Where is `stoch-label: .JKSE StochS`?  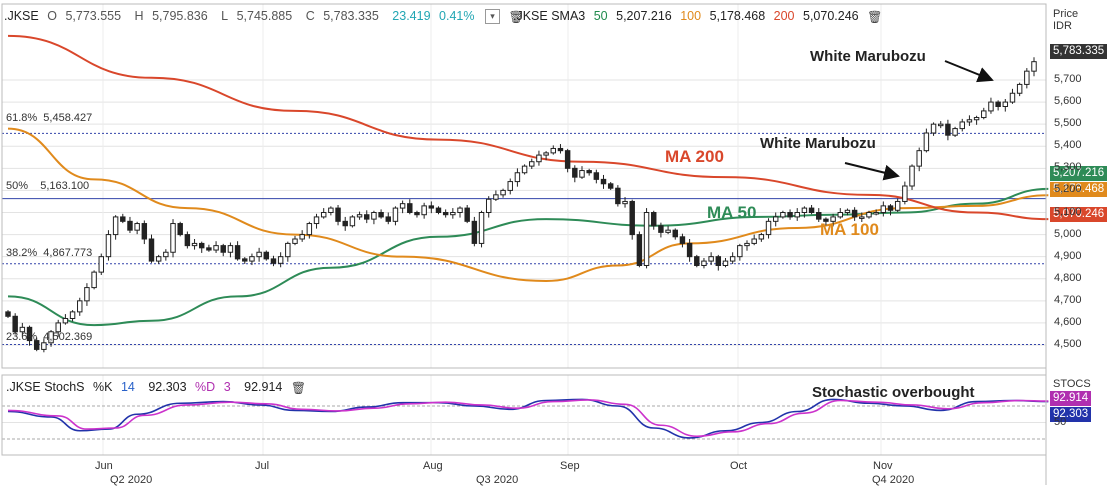
stoch-label: .JKSE StochS is located at coordinates (45, 387).